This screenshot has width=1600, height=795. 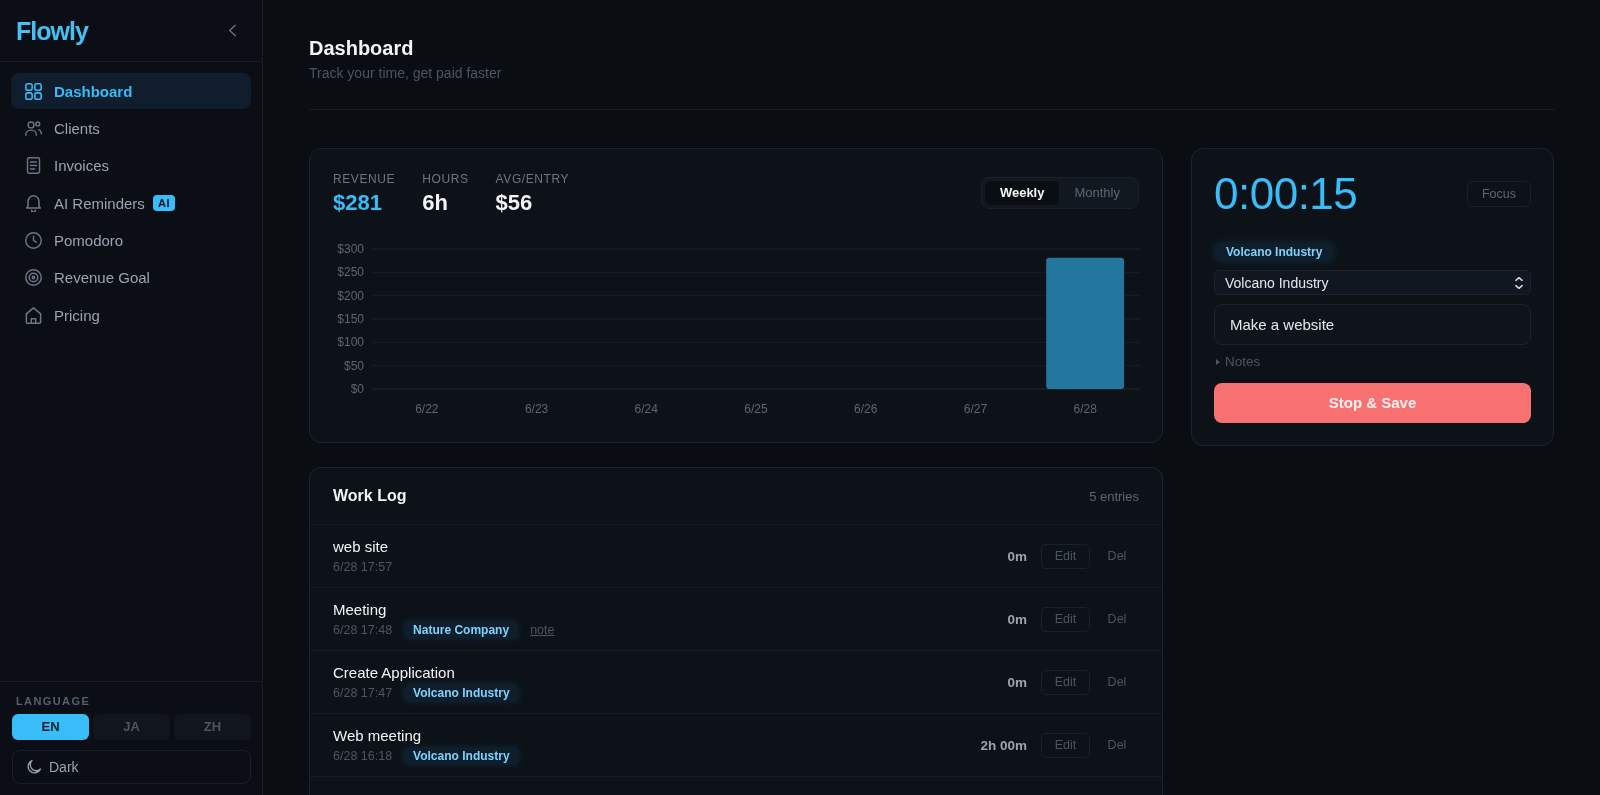 What do you see at coordinates (33, 166) in the screenshot?
I see `document-icon` at bounding box center [33, 166].